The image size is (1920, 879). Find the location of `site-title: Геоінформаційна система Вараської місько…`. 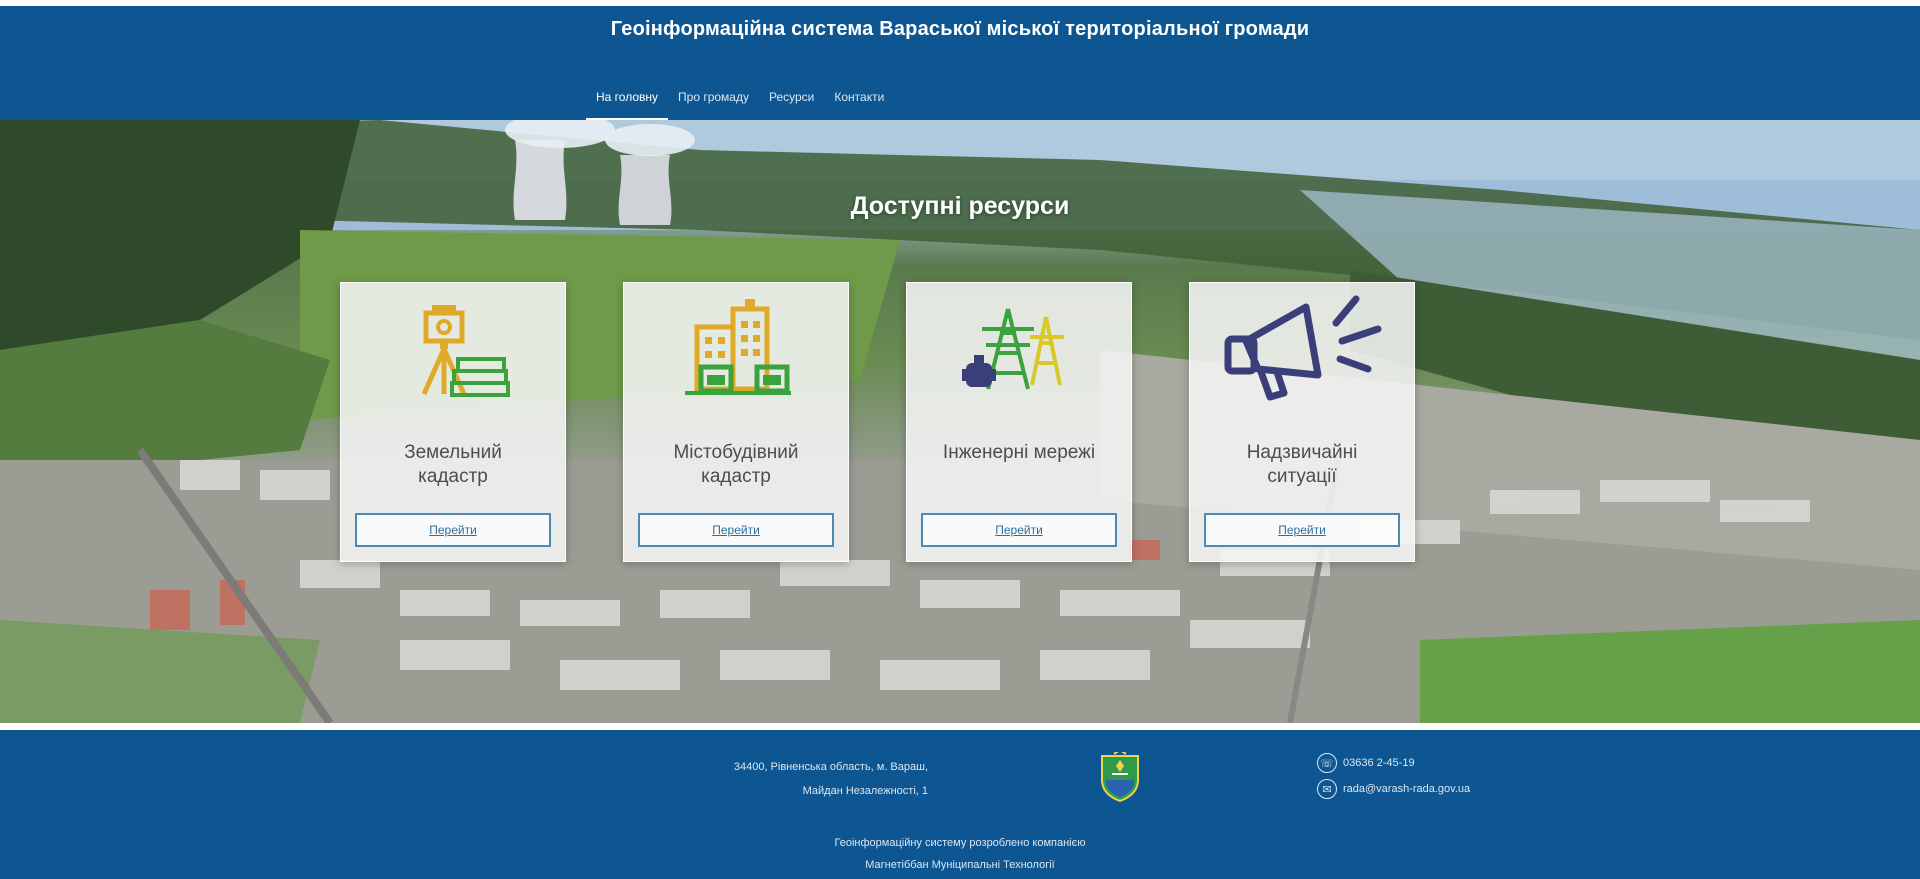

site-title: Геоінформаційна система Вараської місько… is located at coordinates (960, 29).